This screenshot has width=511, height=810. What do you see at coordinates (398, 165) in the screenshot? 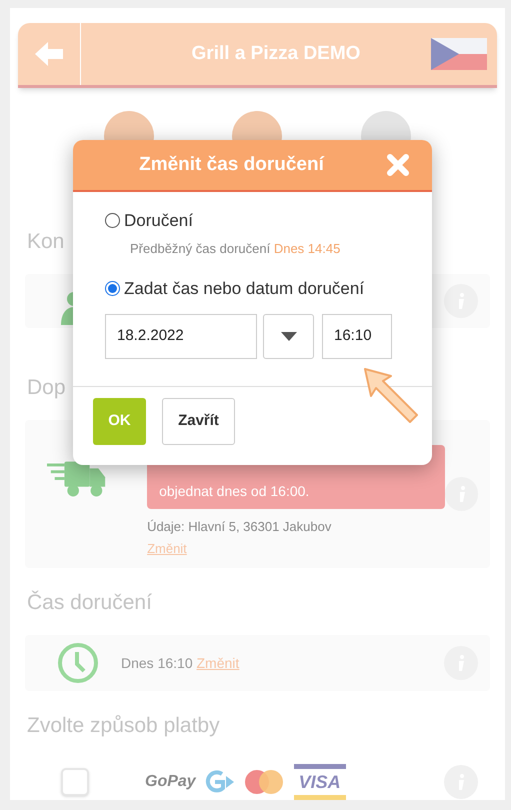
I see `close-icon` at bounding box center [398, 165].